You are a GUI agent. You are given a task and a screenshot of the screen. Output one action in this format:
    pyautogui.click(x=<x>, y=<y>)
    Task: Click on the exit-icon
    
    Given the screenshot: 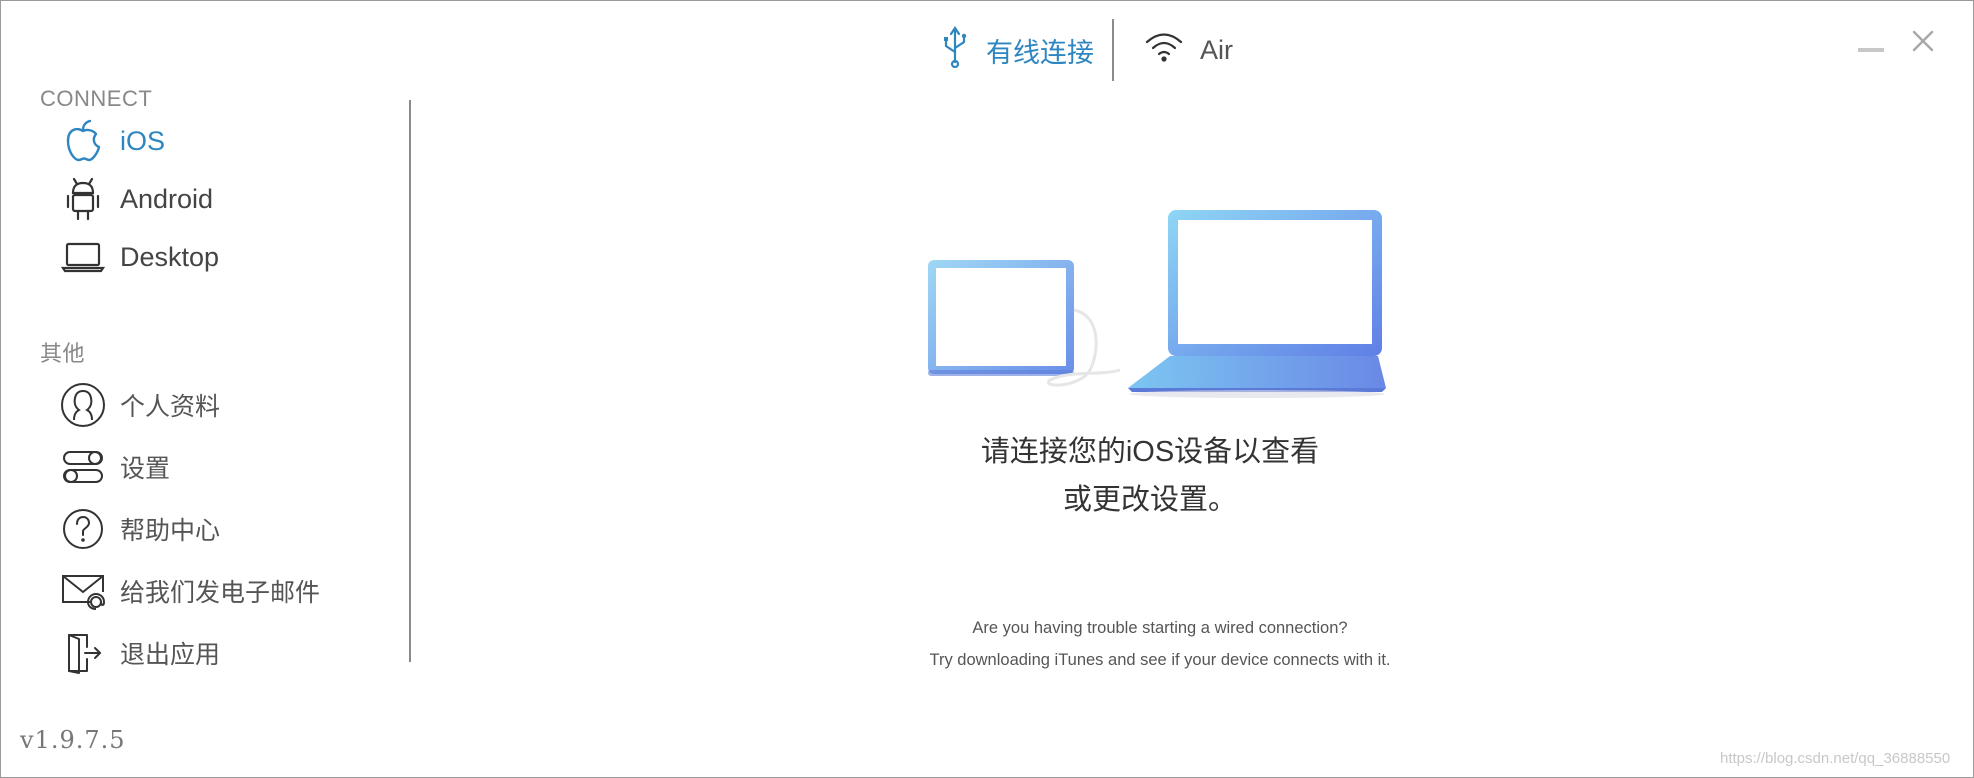 What is the action you would take?
    pyautogui.click(x=83, y=653)
    